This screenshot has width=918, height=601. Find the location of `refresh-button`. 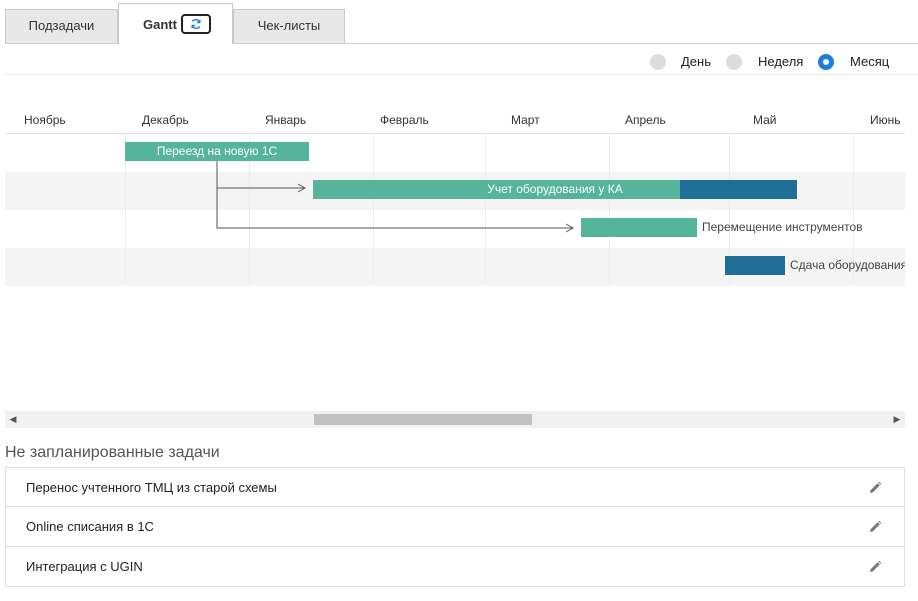

refresh-button is located at coordinates (196, 24).